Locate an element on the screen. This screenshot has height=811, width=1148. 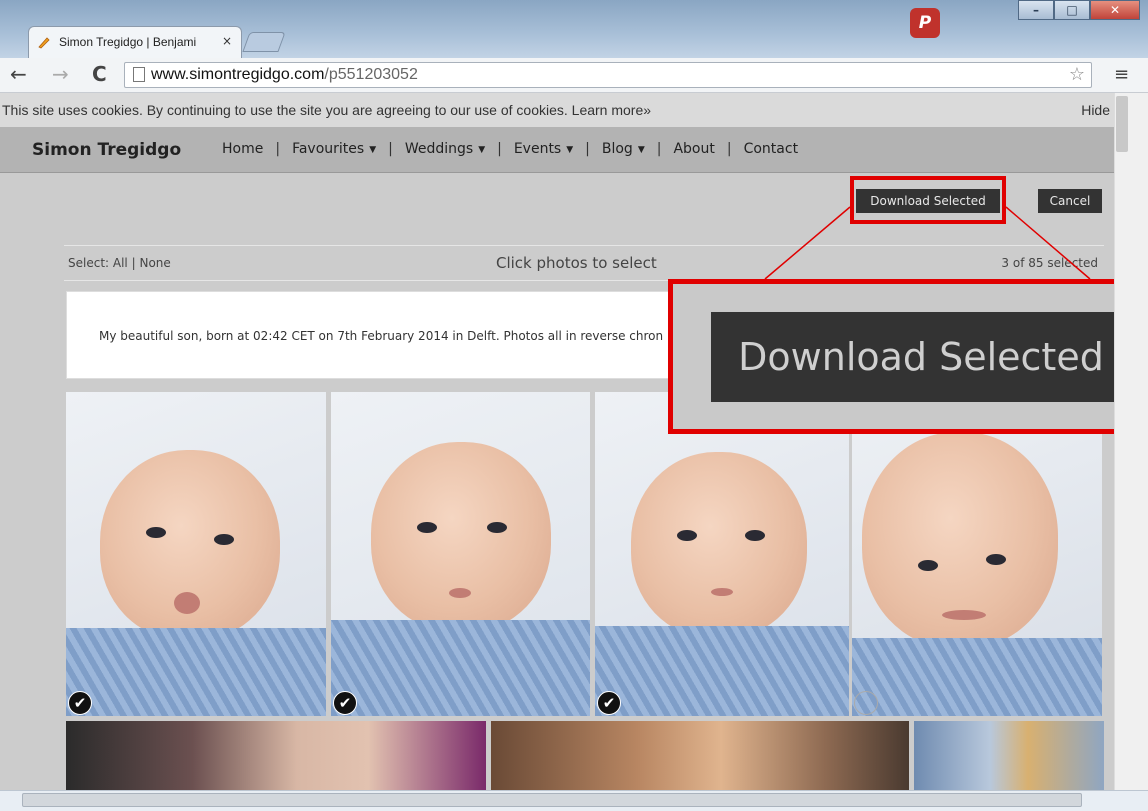
pencil-icon is located at coordinates (44, 43).